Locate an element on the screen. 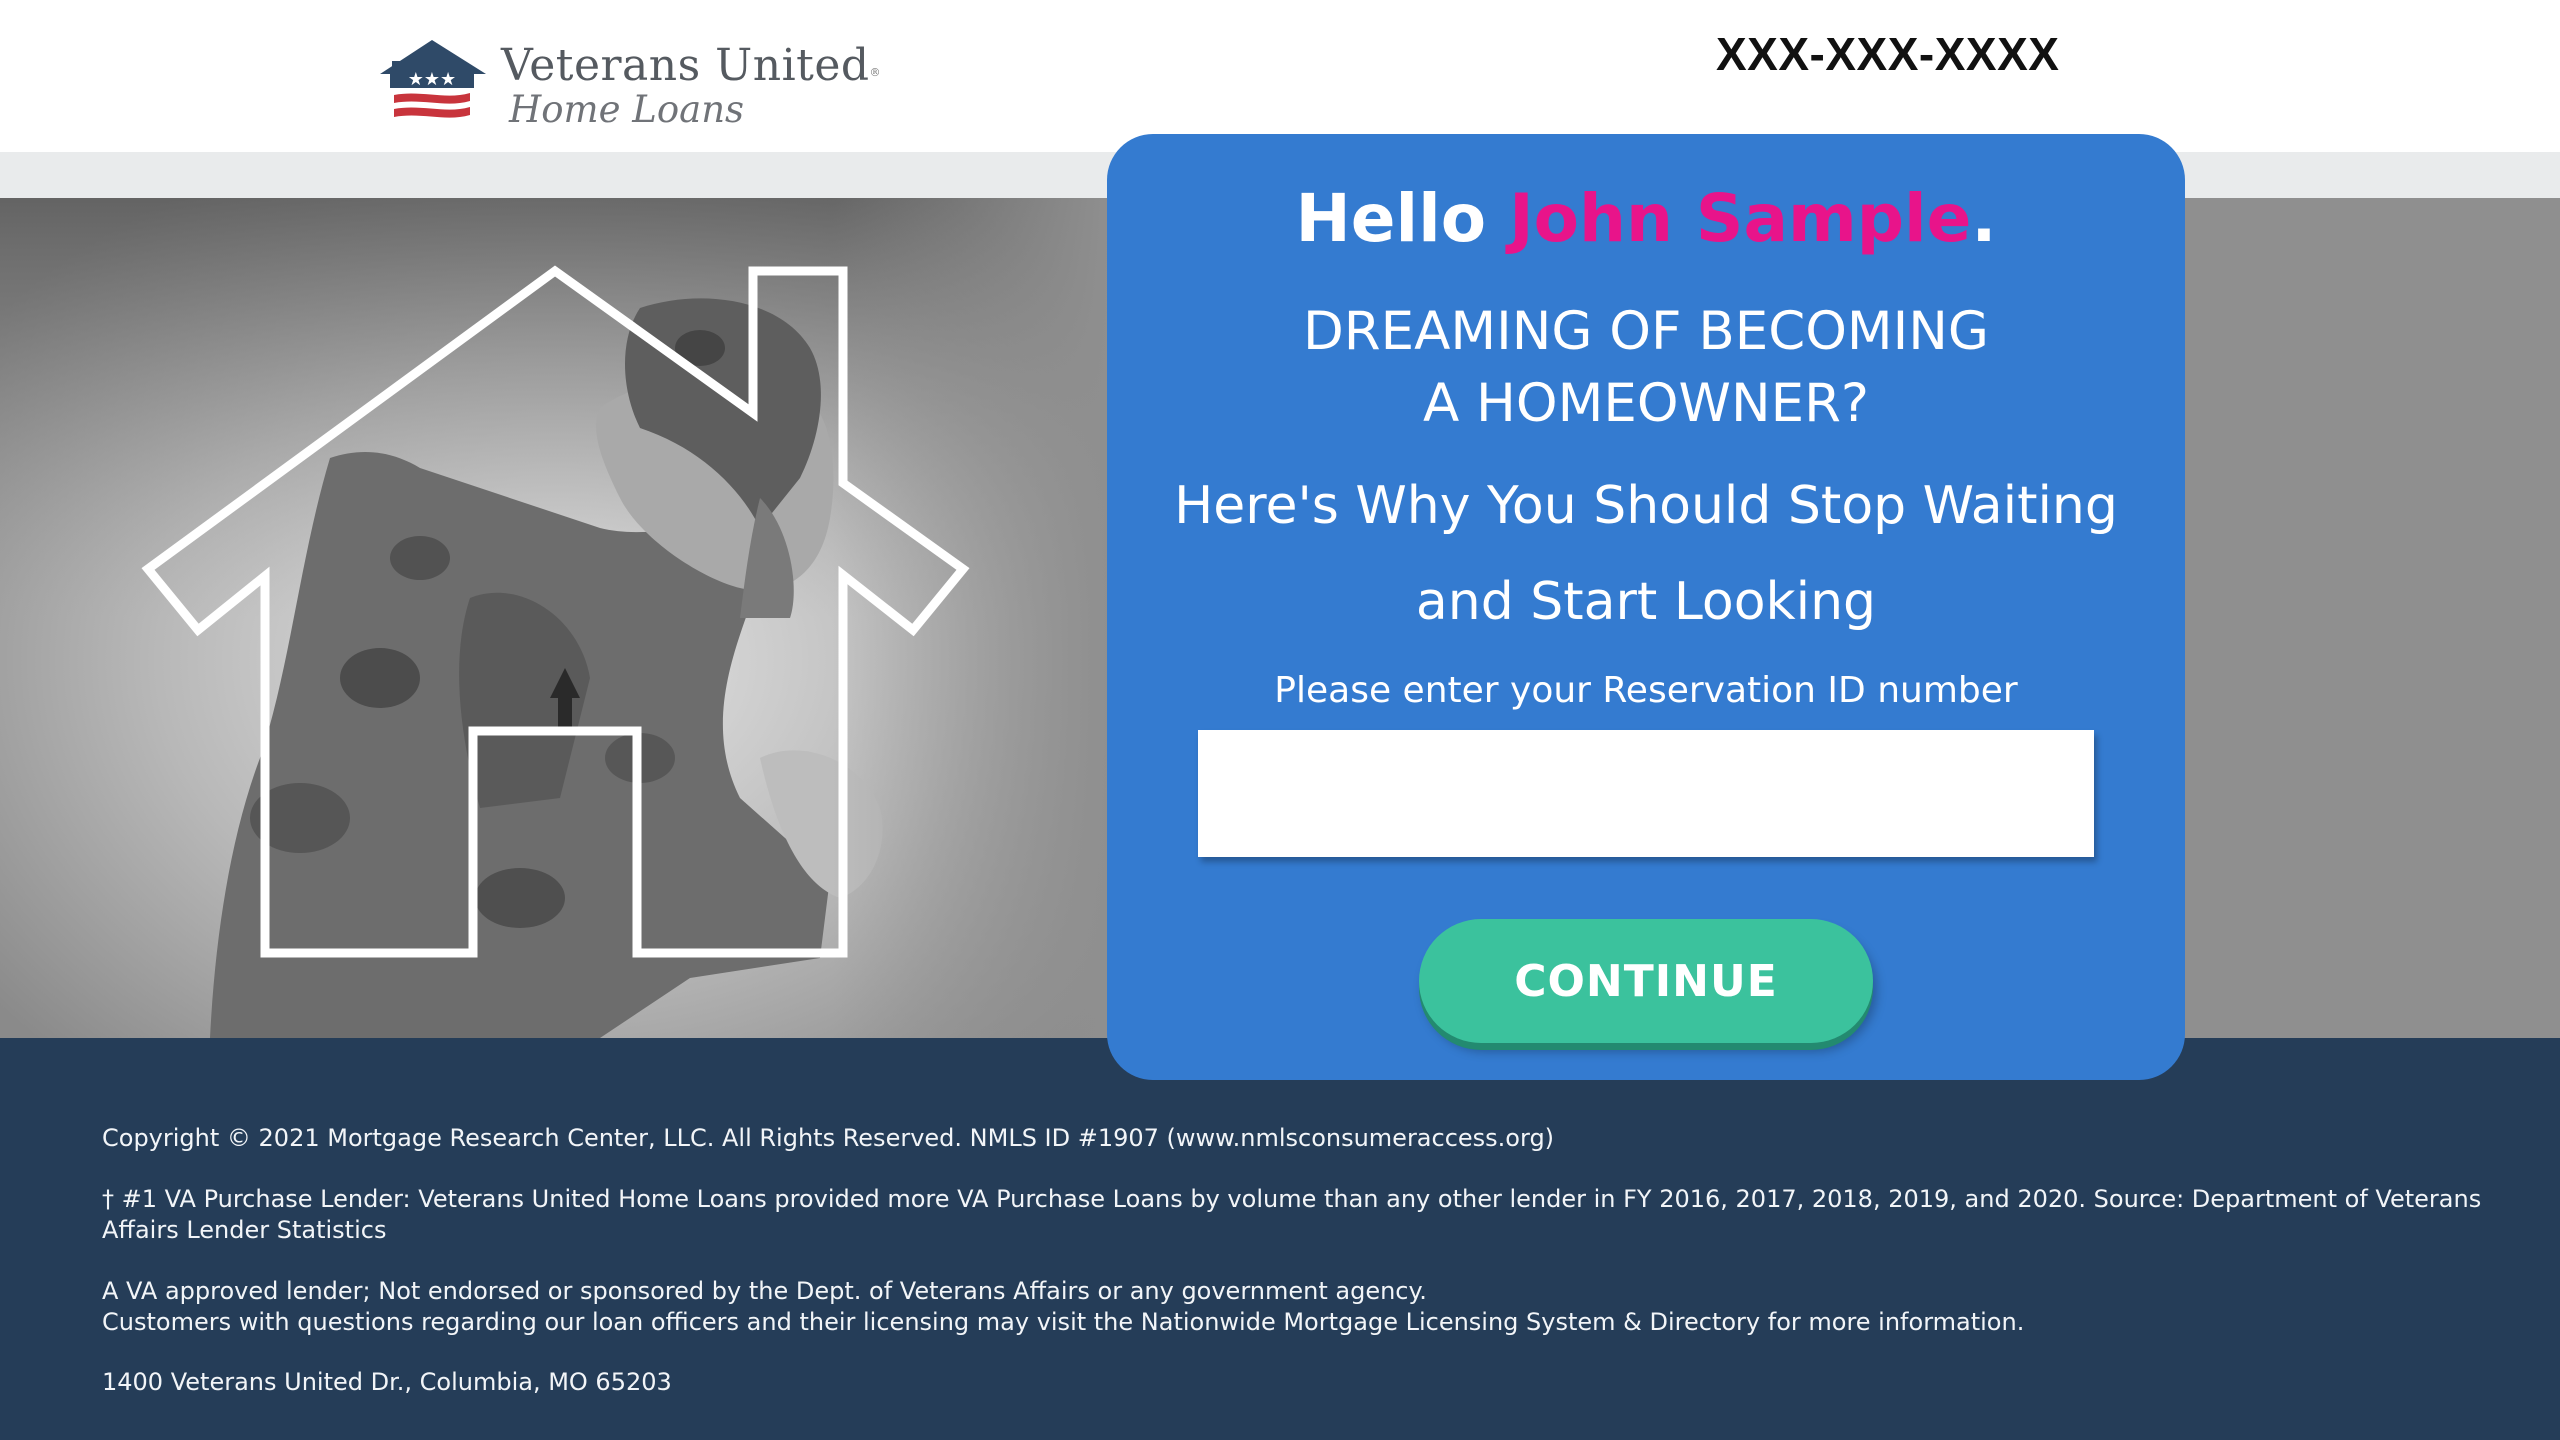  subheadline-line-2: and Start Looking is located at coordinates (1646, 602).